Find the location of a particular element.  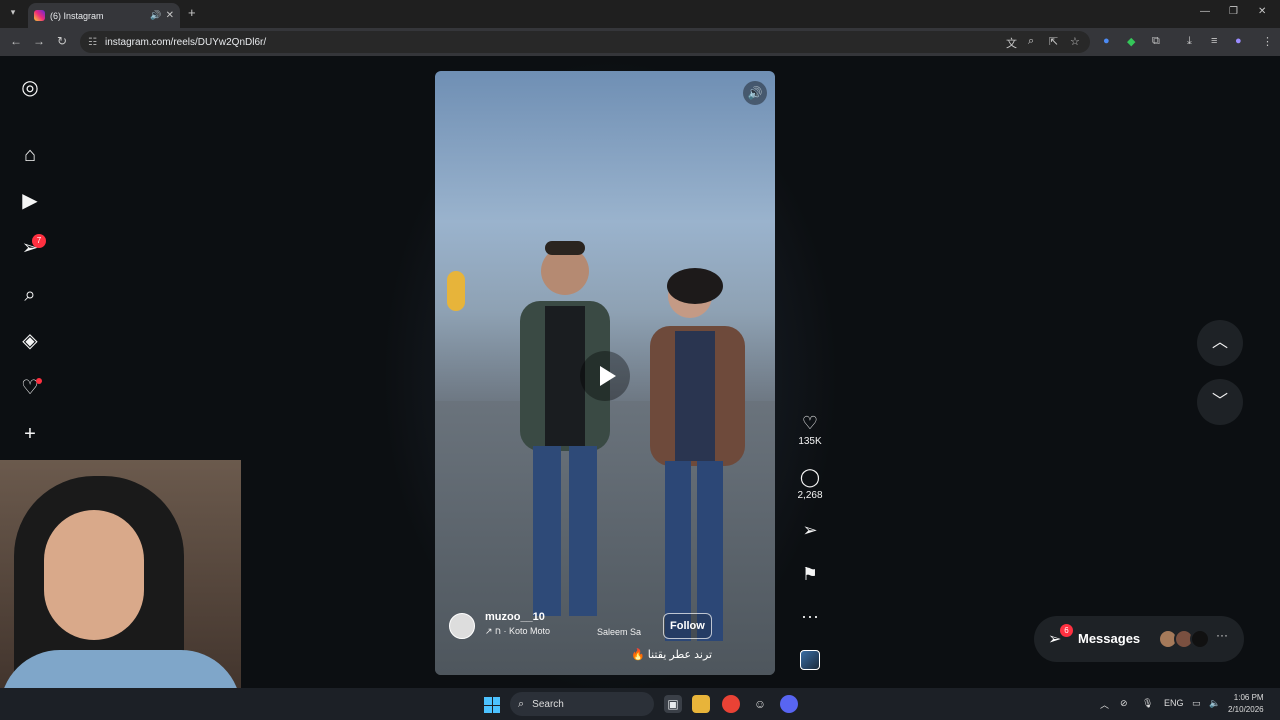

start-icon is located at coordinates (492, 705).